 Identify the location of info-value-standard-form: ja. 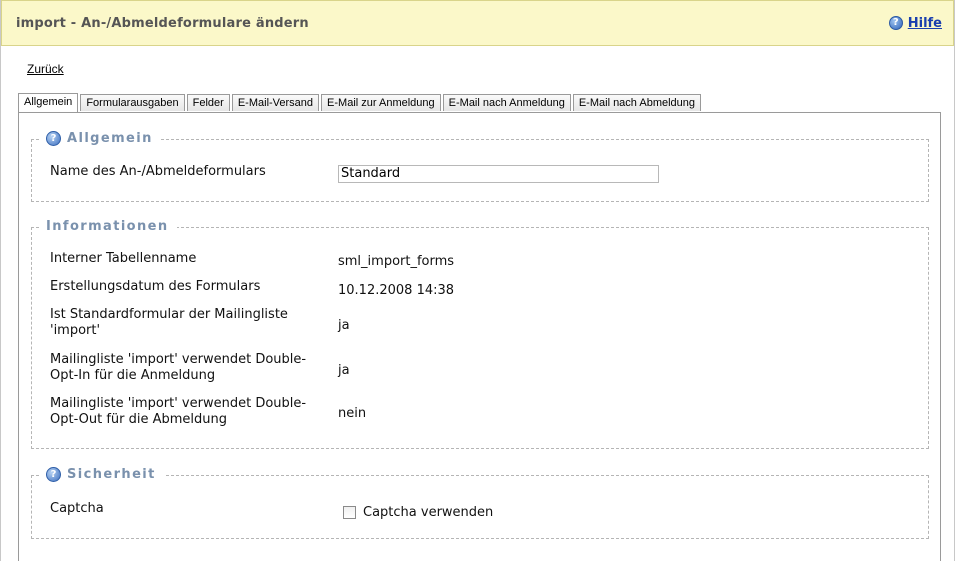
(344, 325).